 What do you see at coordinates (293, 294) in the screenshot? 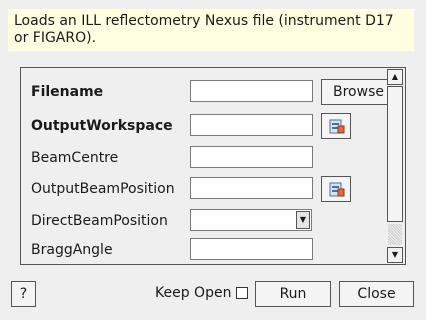
I see `run-button: Run` at bounding box center [293, 294].